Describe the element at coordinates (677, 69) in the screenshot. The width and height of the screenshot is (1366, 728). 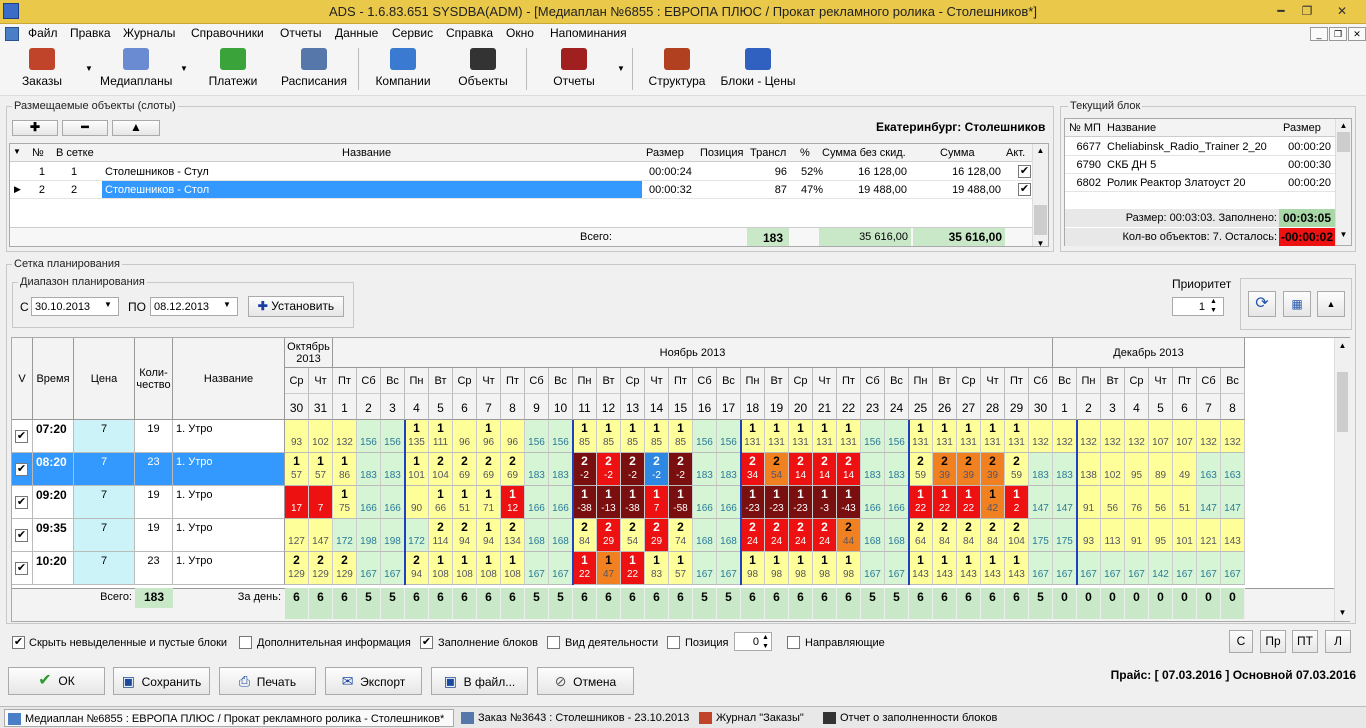
I see `structure-button: Структура` at that location.